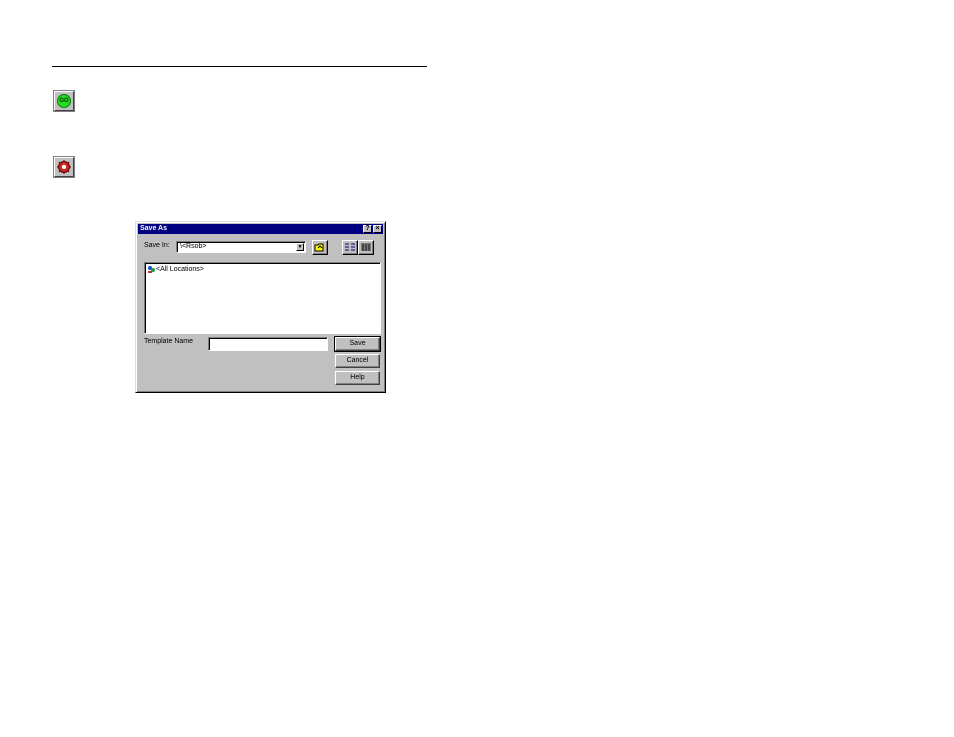  I want to click on list-item-label: <All Locations>, so click(180, 269).